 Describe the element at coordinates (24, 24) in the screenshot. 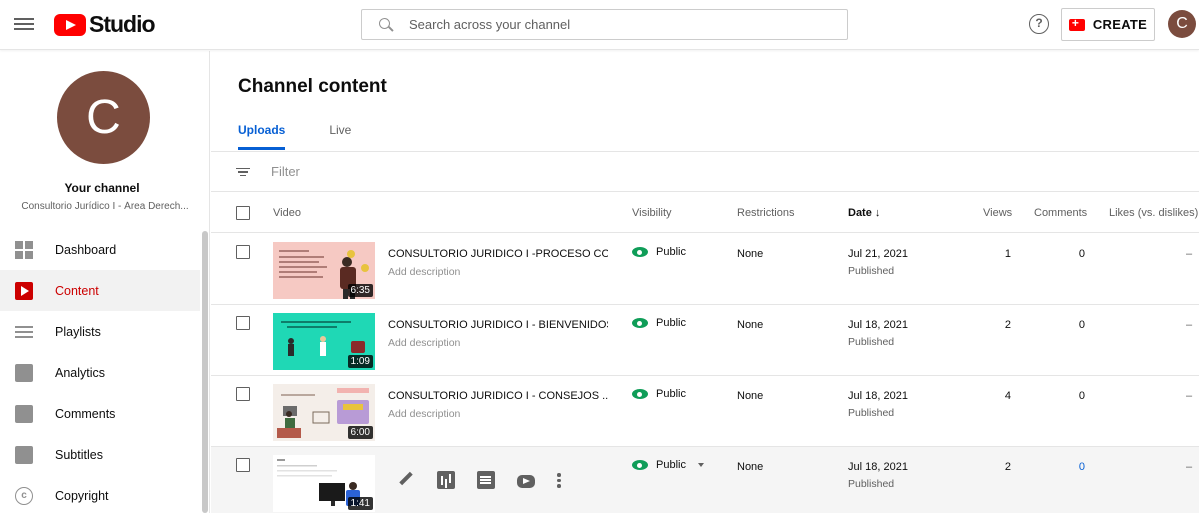

I see `menu-icon` at that location.